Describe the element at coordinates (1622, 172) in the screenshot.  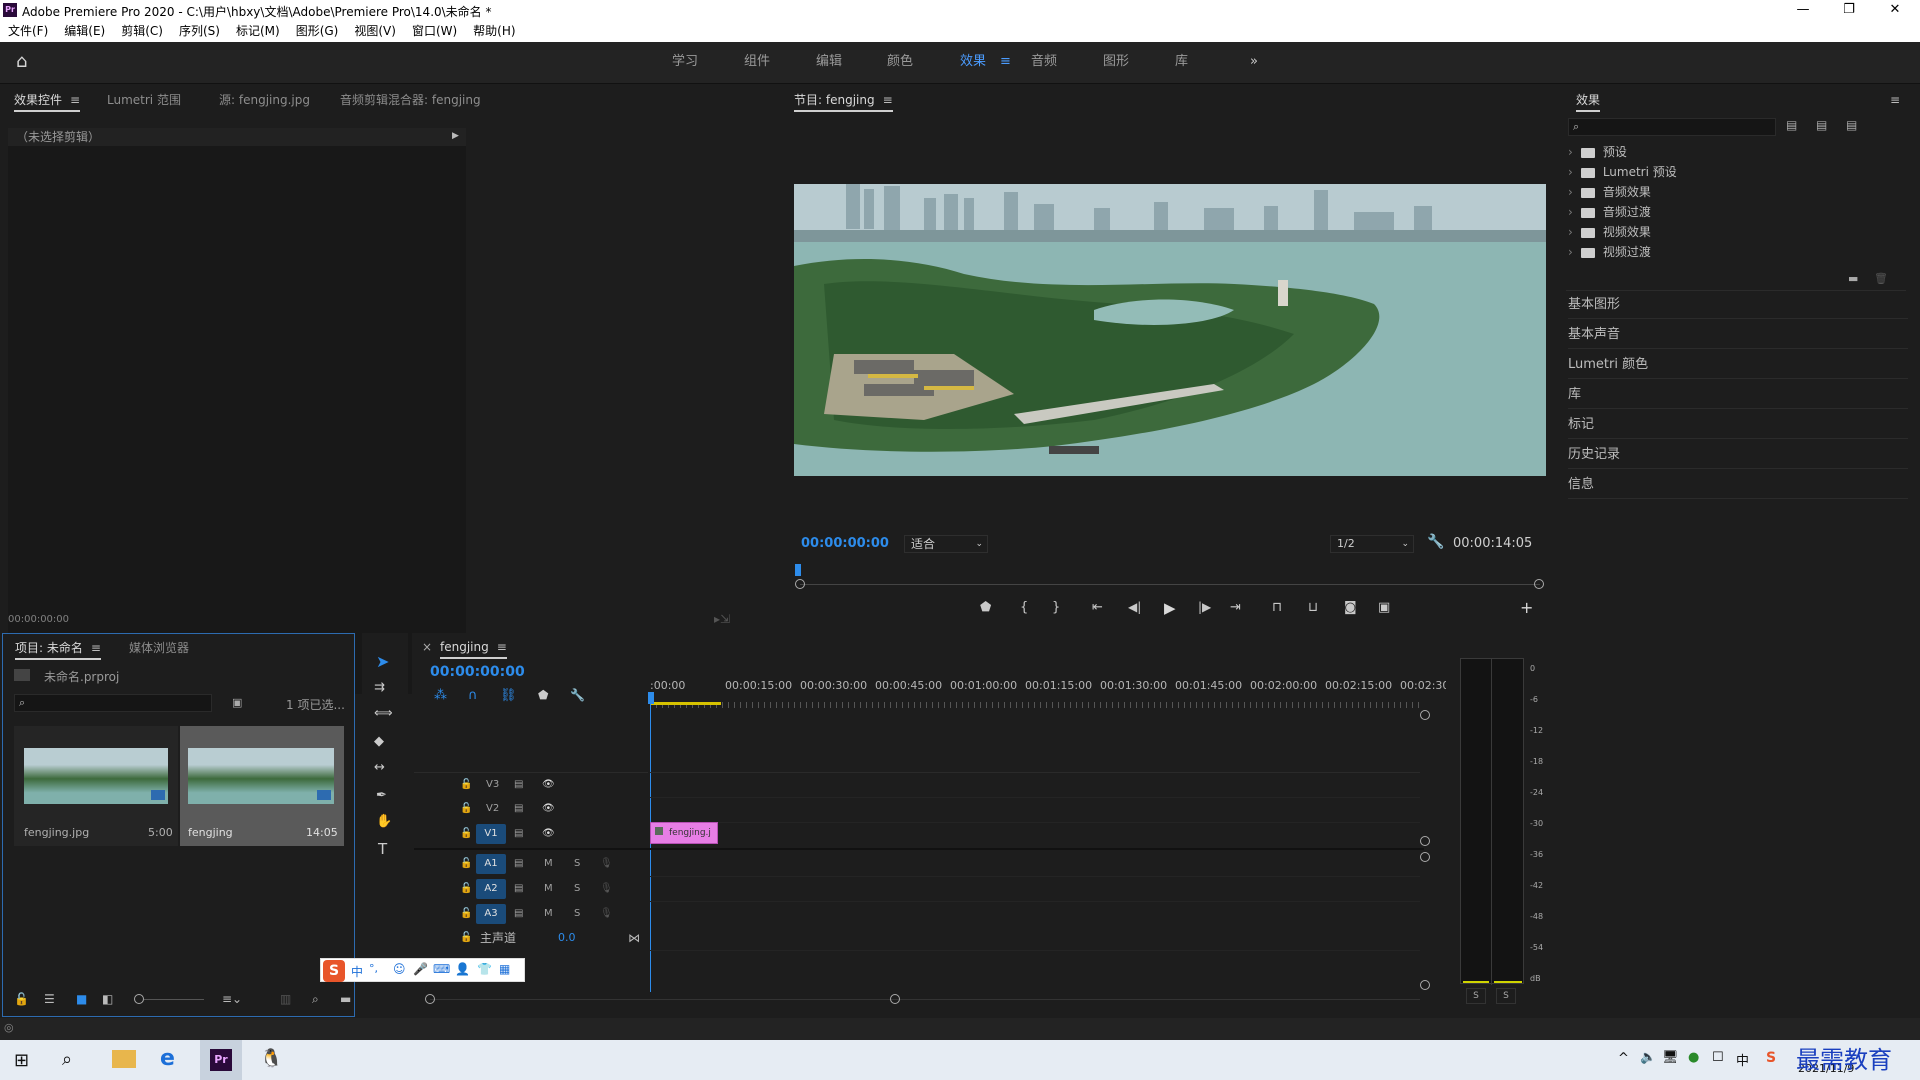
I see `effects-item-lumetri-presets: › Lumetri 预设` at that location.